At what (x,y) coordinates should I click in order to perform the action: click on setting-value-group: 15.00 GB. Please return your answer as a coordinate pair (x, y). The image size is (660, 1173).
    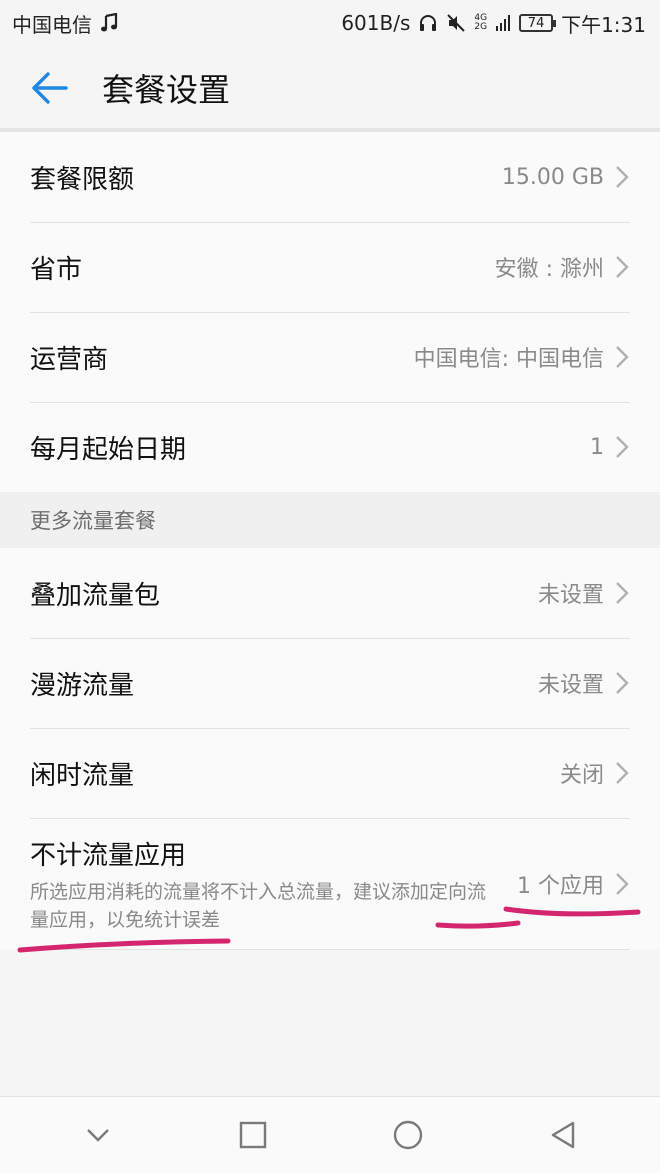
    Looking at the image, I should click on (566, 177).